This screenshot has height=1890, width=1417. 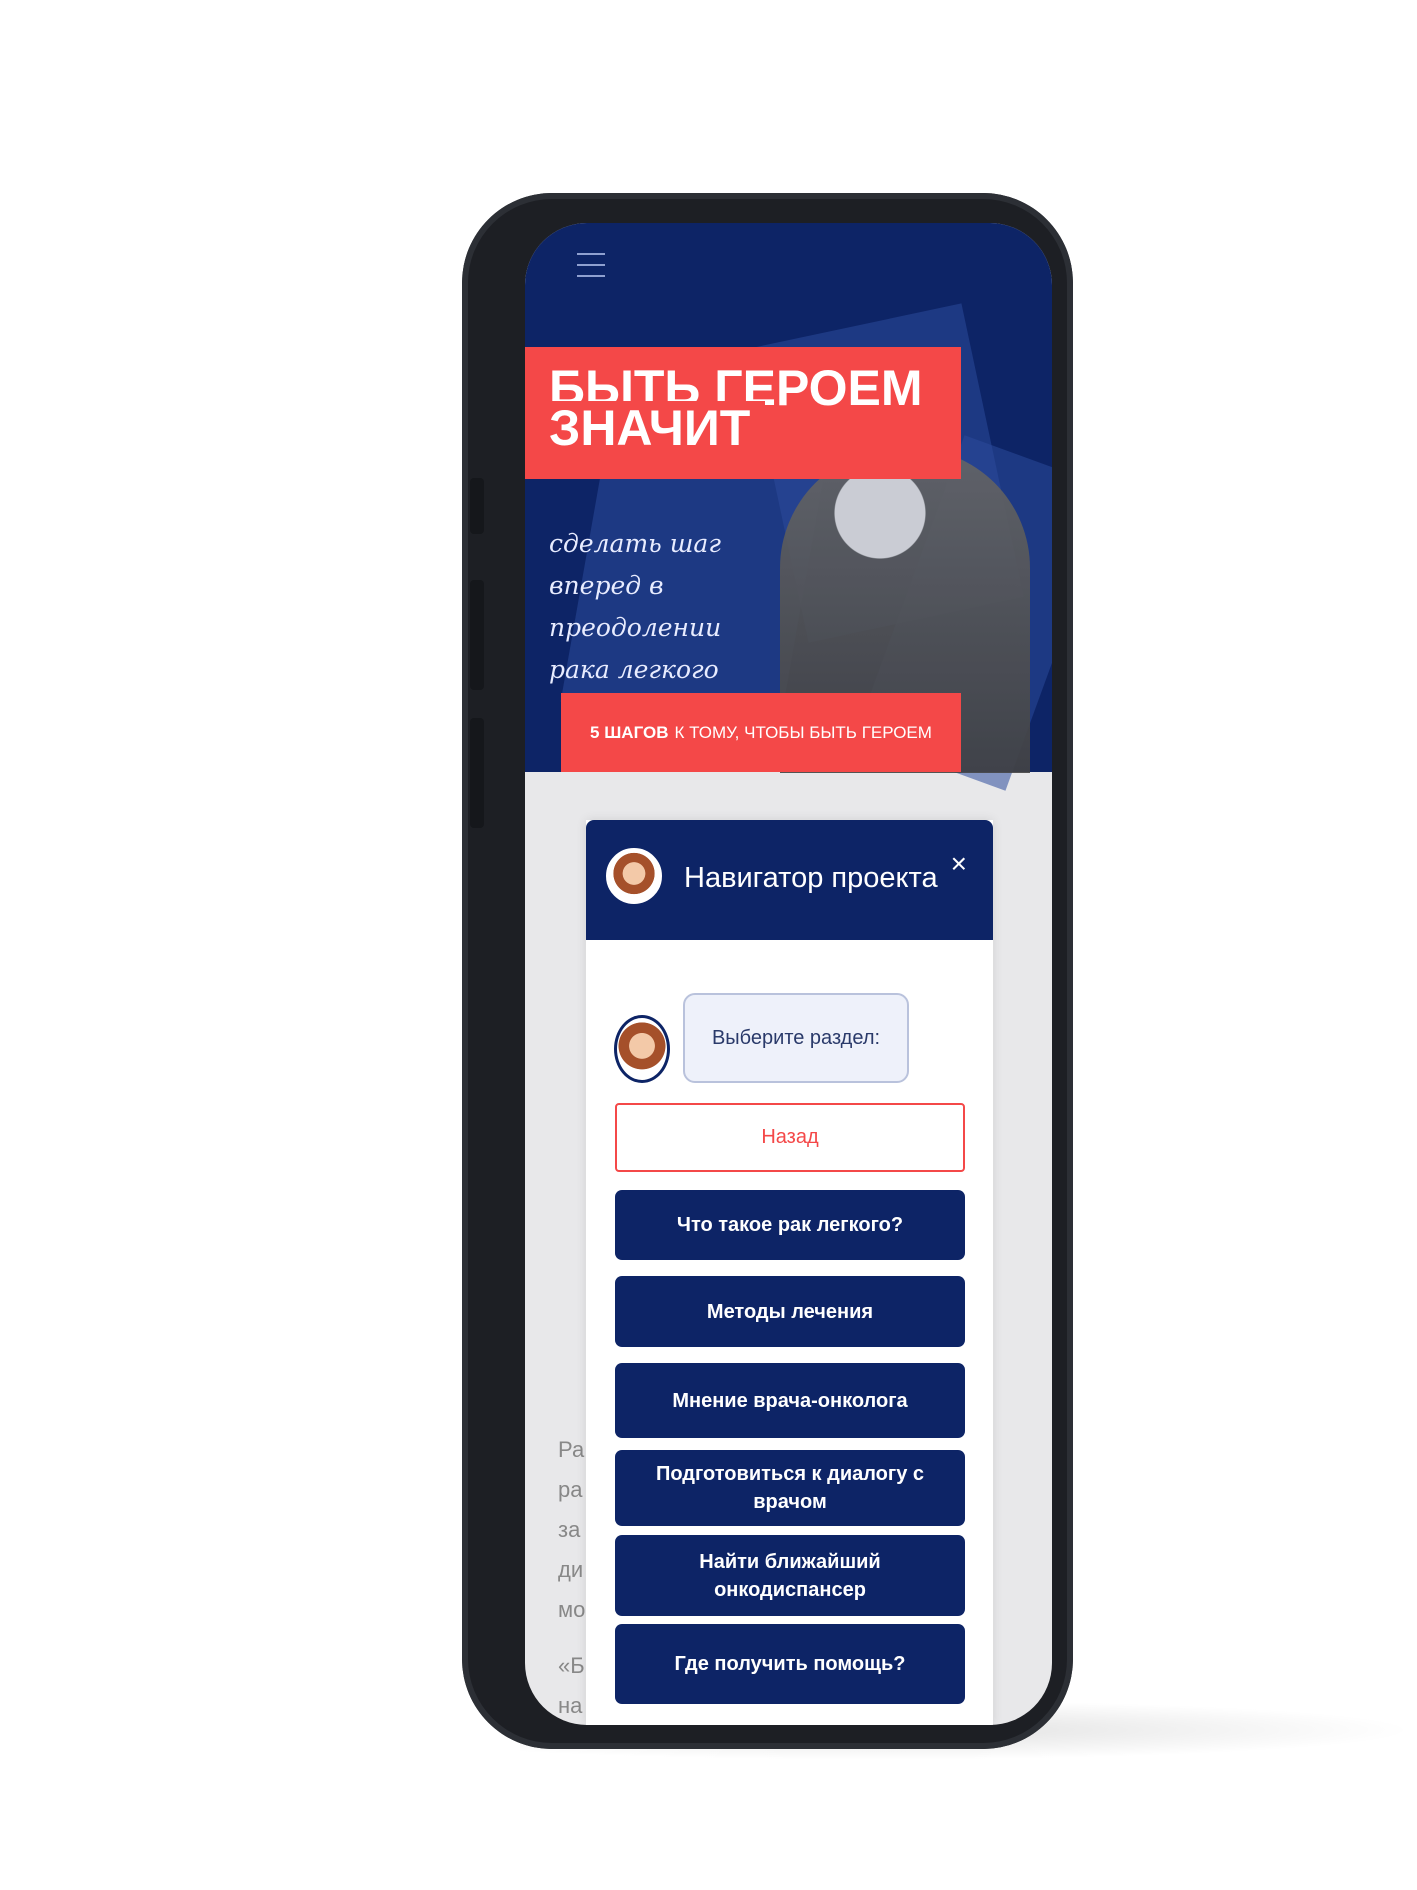 I want to click on chat-title: Навигатор проекта, so click(x=811, y=878).